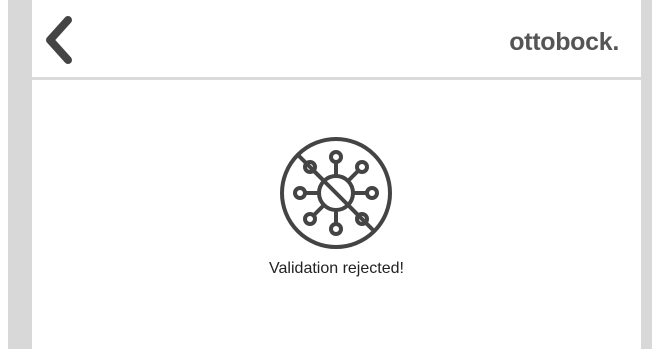 The height and width of the screenshot is (349, 662). I want to click on right-edge, so click(657, 174).